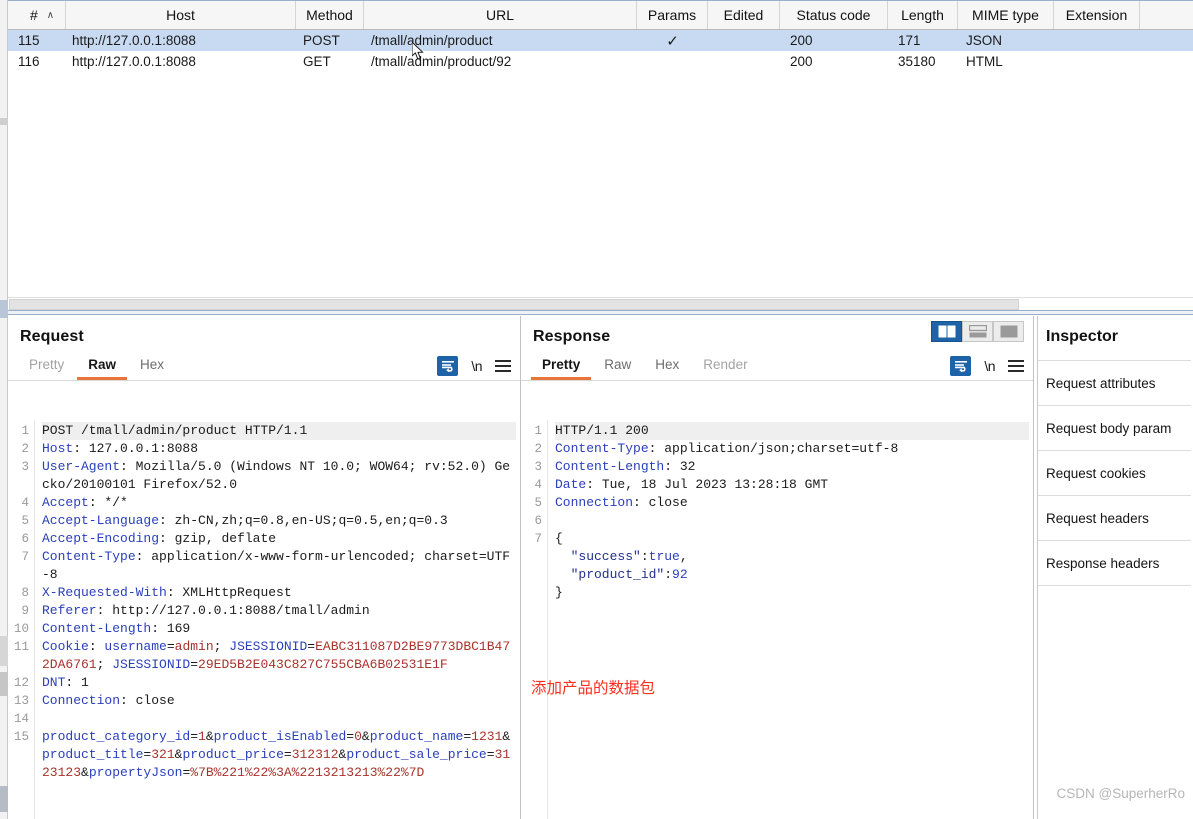  Describe the element at coordinates (1112, 383) in the screenshot. I see `inspector-item-request-attributes: Request attributes` at that location.